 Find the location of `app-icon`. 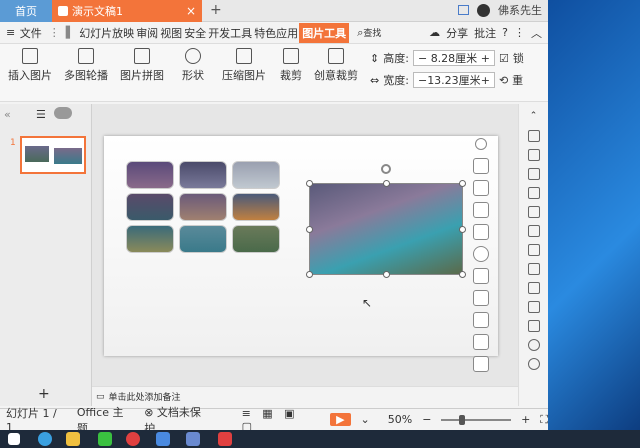

app-icon is located at coordinates (163, 439).